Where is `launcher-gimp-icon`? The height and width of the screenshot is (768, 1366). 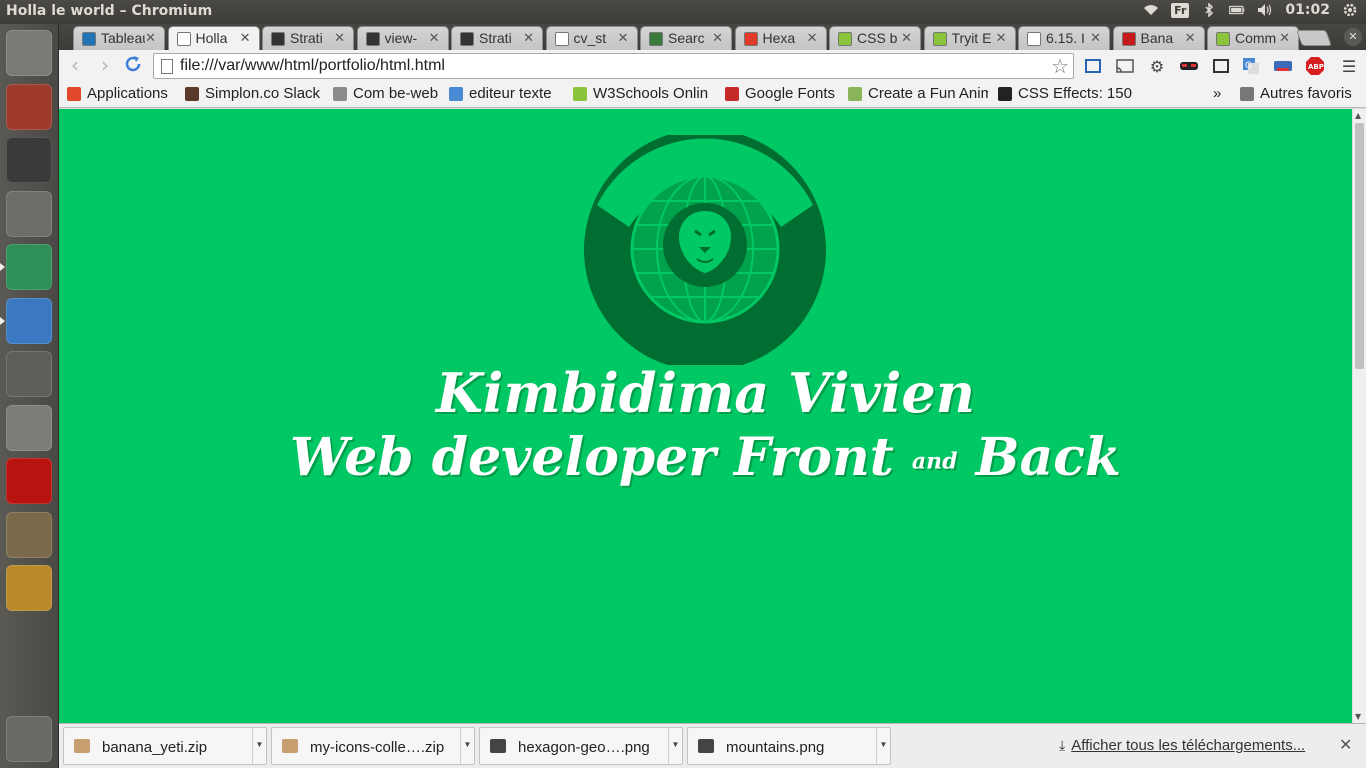
launcher-gimp-icon is located at coordinates (29, 534).